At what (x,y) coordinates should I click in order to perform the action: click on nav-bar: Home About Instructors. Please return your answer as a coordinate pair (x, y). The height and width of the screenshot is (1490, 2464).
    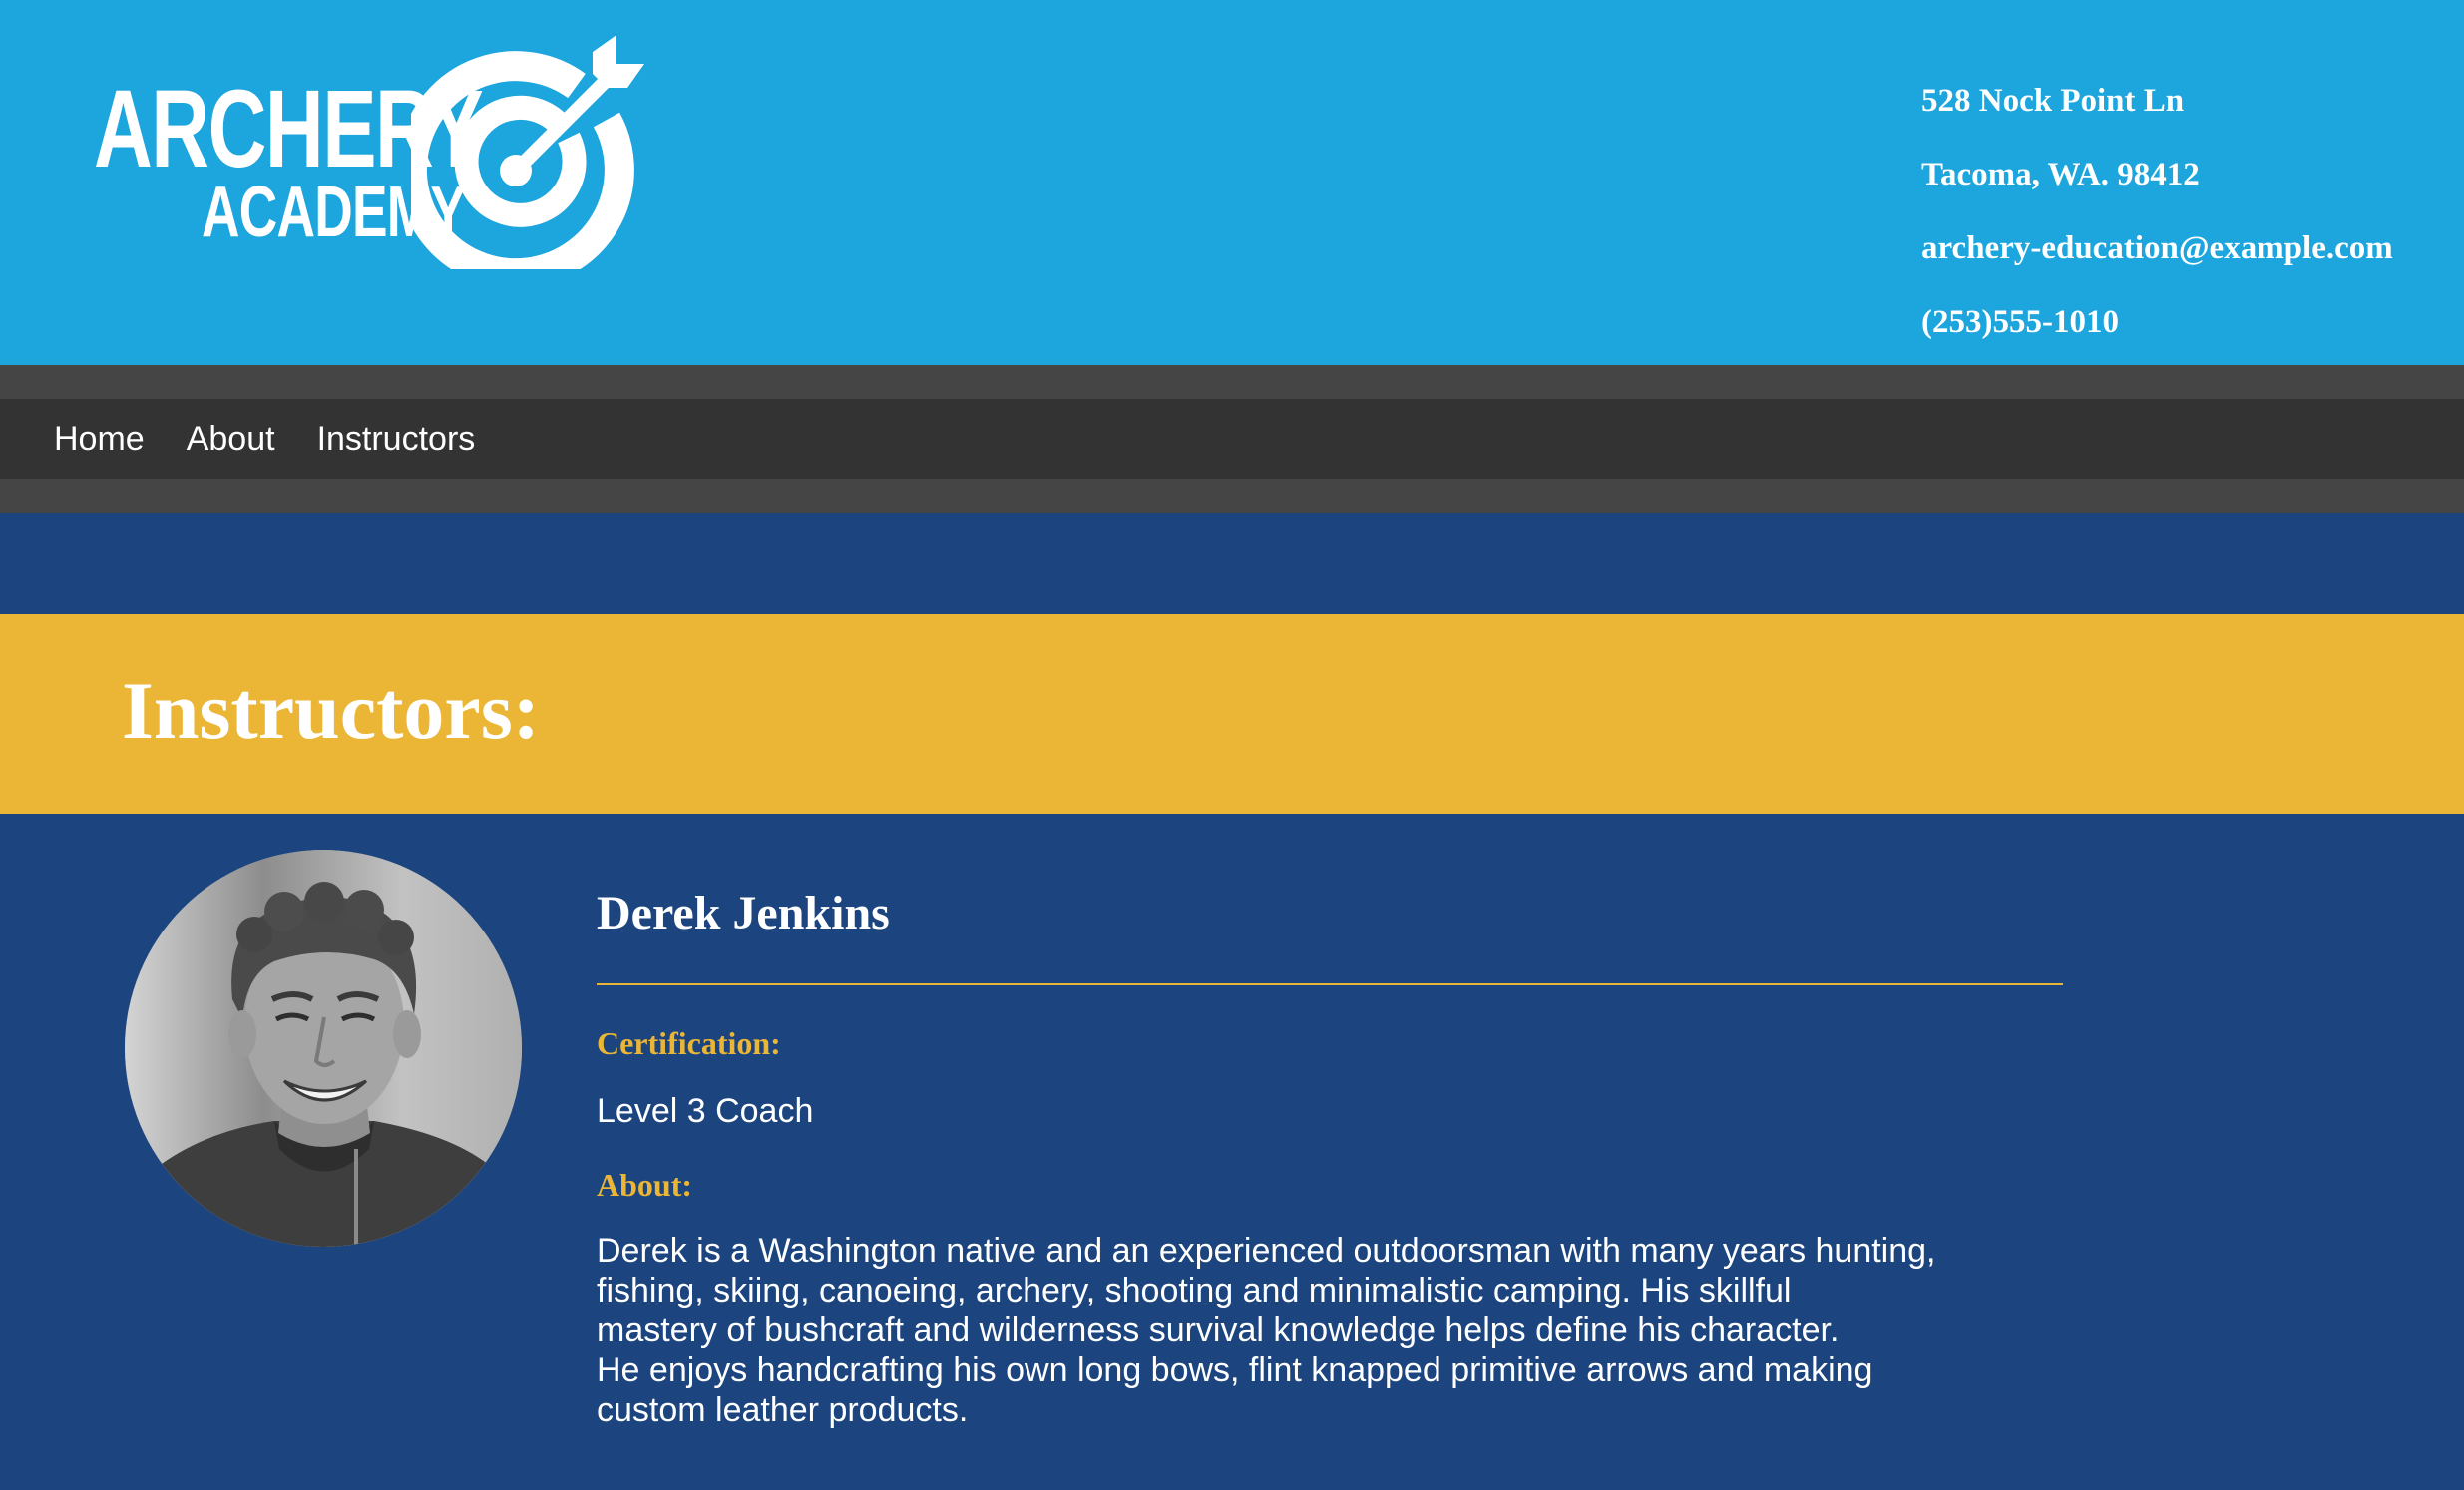
    Looking at the image, I should click on (1232, 439).